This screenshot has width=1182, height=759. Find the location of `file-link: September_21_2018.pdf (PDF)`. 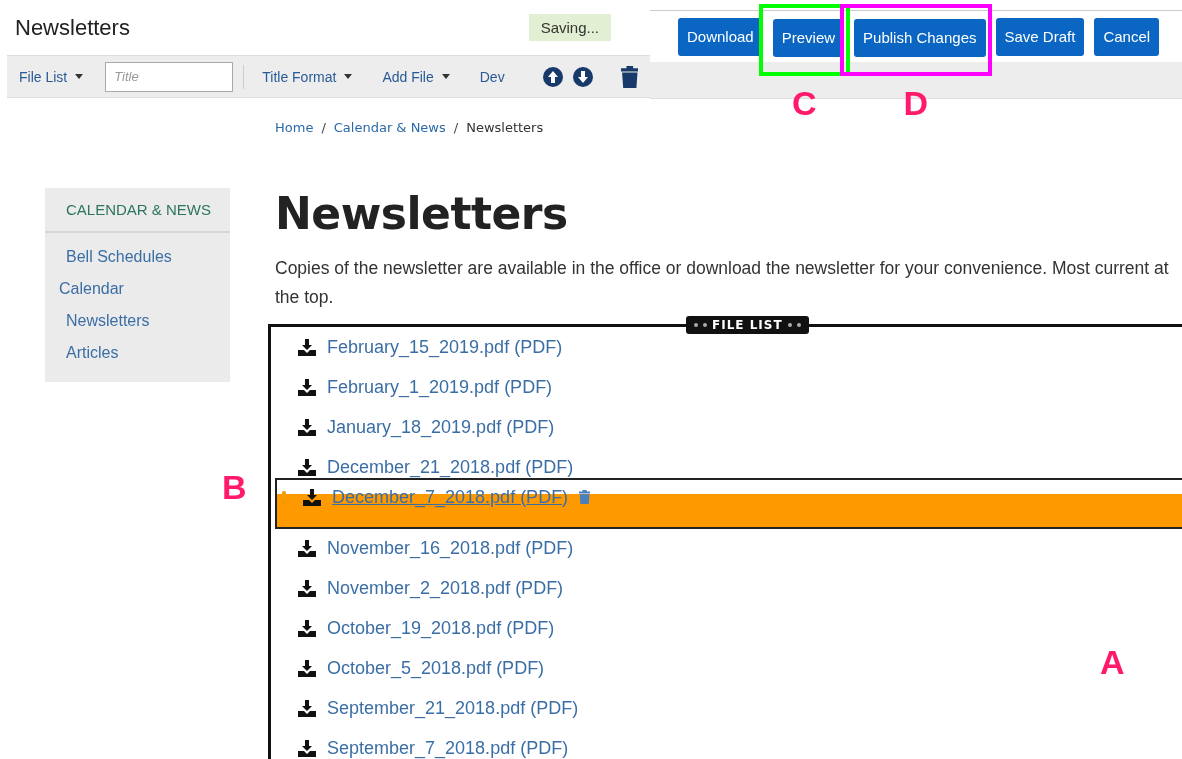

file-link: September_21_2018.pdf (PDF) is located at coordinates (453, 708).